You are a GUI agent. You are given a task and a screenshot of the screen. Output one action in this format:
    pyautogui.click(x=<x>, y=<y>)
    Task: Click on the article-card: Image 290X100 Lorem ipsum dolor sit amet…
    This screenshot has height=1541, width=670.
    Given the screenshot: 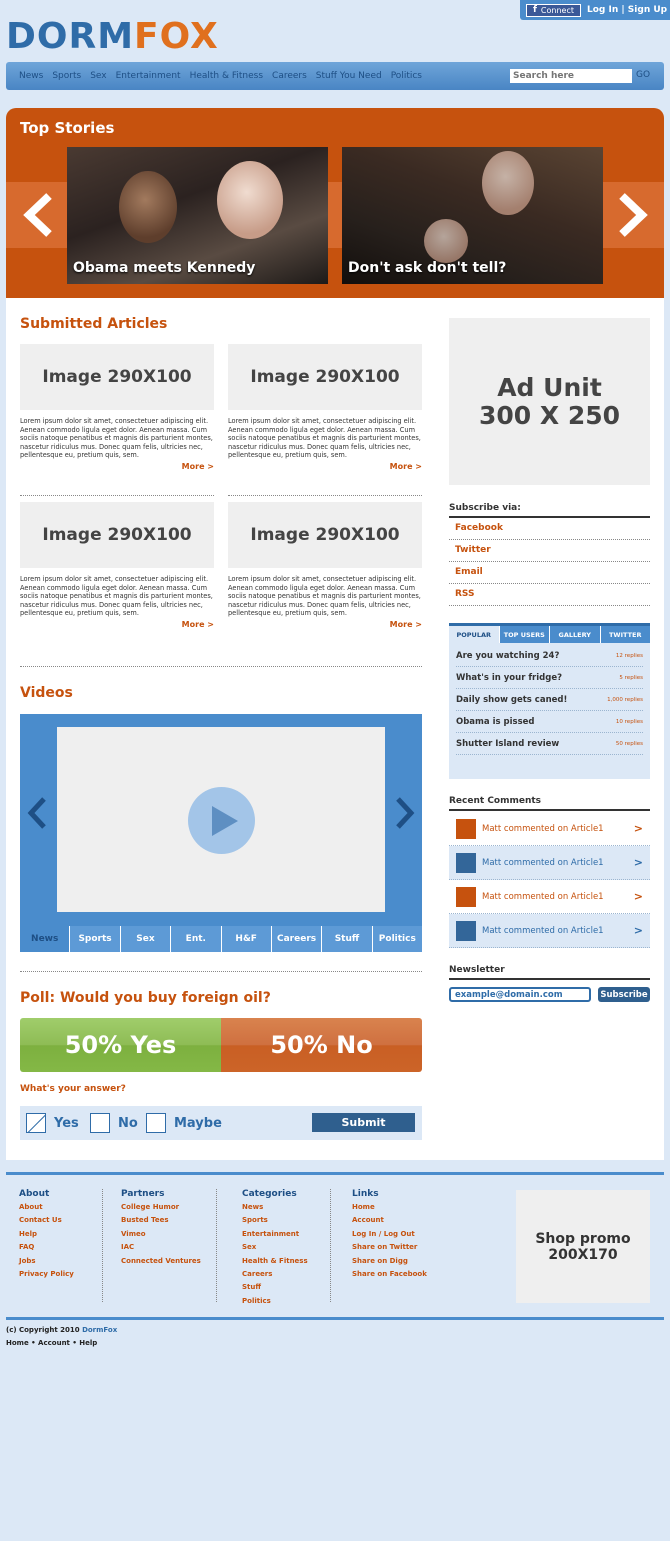 What is the action you would take?
    pyautogui.click(x=117, y=565)
    